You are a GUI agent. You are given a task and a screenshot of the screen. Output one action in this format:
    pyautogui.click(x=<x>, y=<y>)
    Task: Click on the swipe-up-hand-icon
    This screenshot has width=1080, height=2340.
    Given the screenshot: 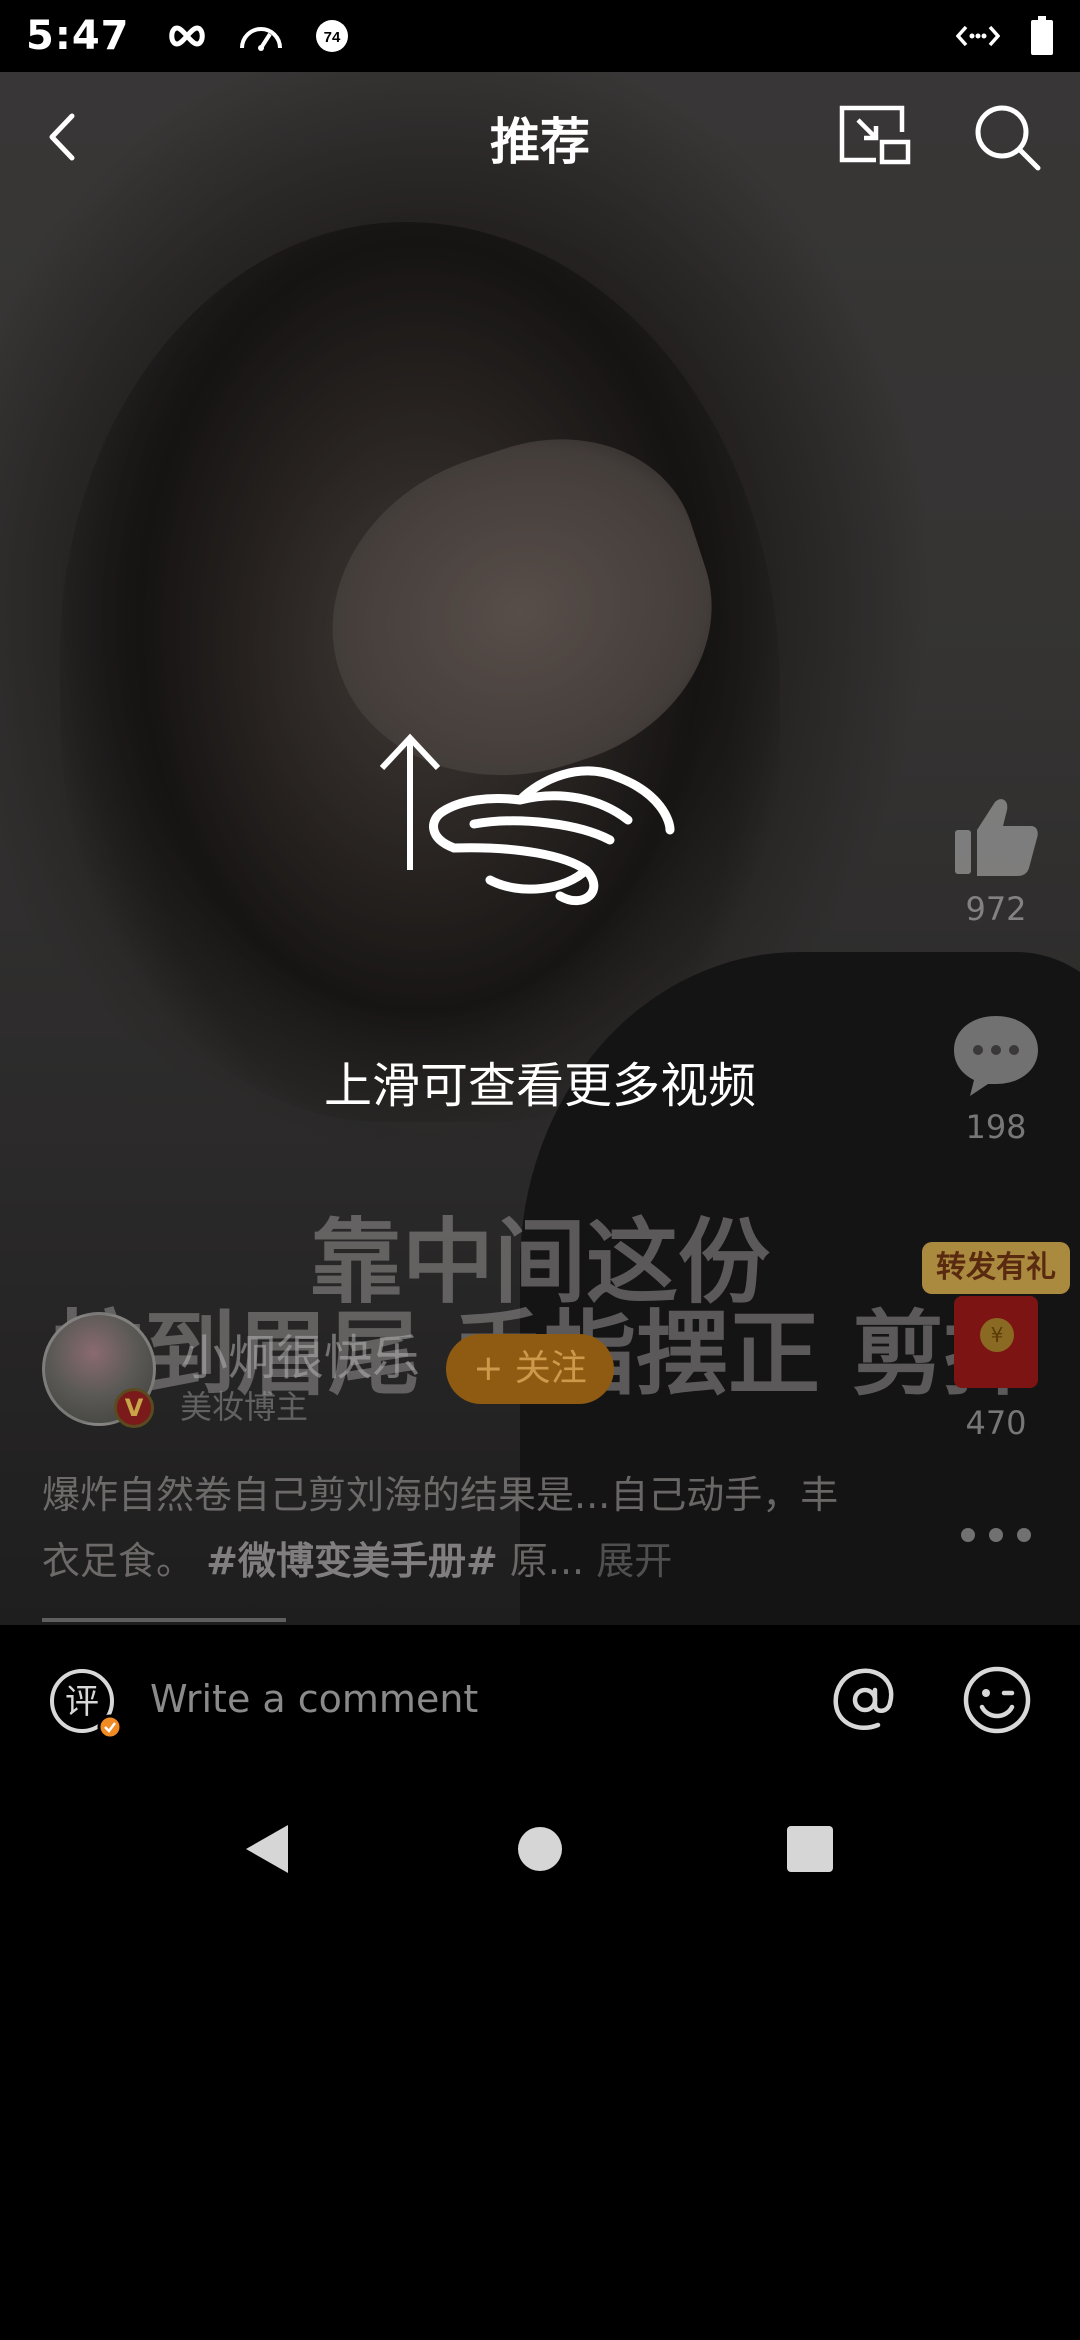 What is the action you would take?
    pyautogui.click(x=527, y=819)
    